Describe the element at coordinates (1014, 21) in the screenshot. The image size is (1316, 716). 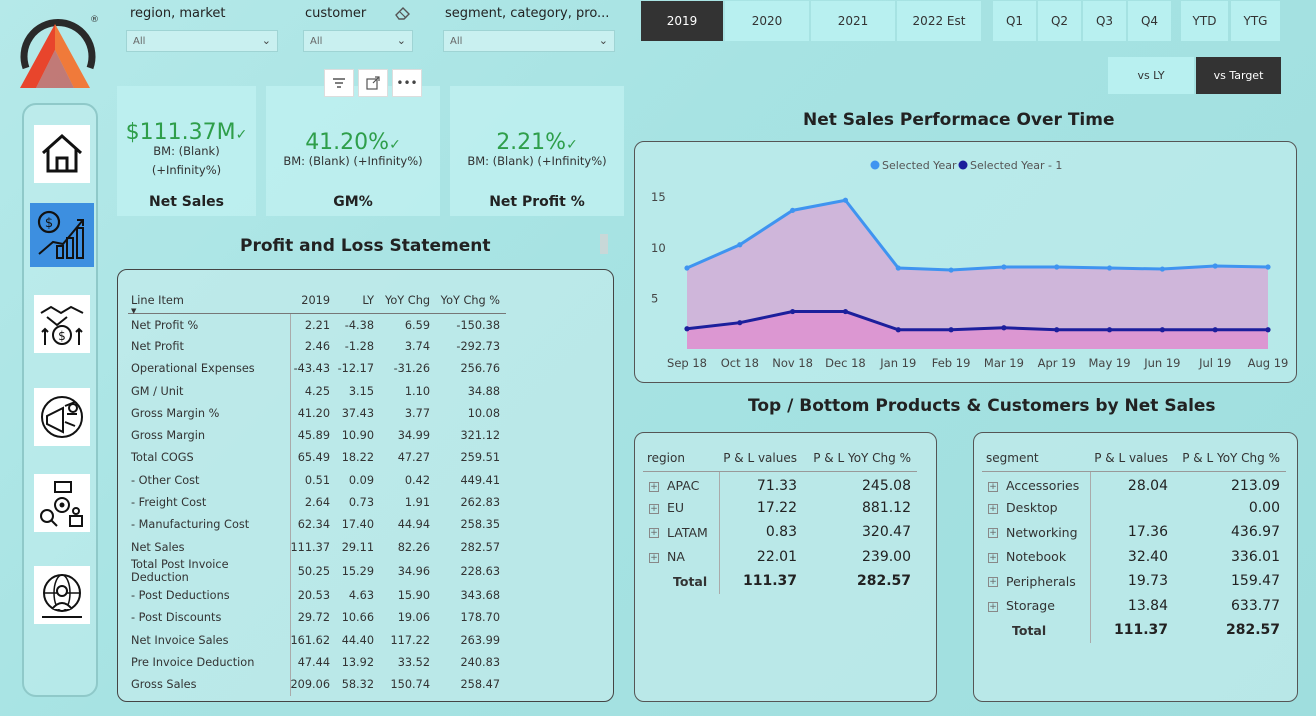
I see `quarter-button-q1: Q1` at that location.